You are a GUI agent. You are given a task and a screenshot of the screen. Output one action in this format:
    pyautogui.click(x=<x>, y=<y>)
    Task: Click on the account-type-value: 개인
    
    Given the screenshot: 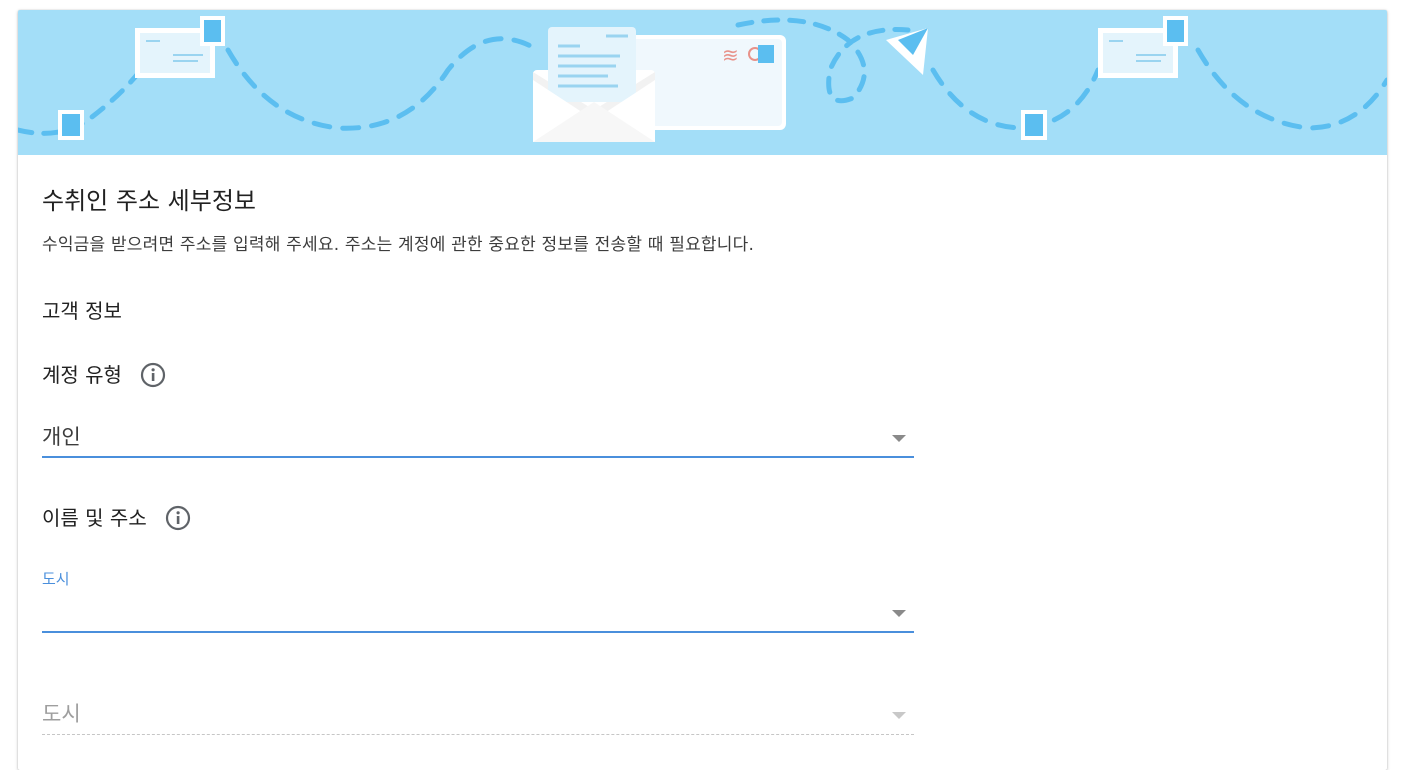 What is the action you would take?
    pyautogui.click(x=61, y=437)
    